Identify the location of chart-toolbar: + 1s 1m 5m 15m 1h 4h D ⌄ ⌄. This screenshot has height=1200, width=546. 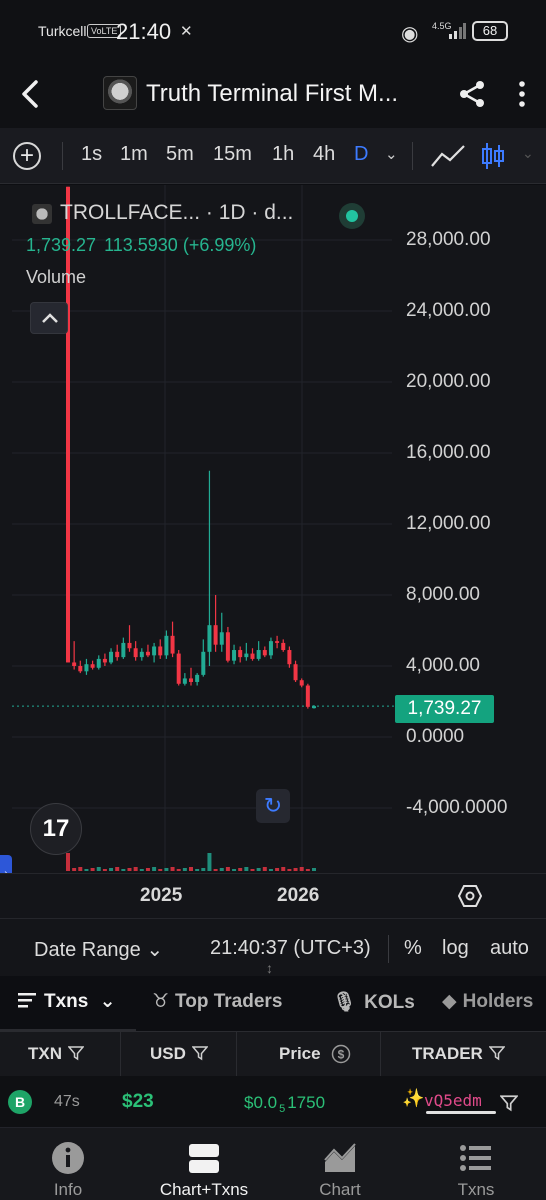
(273, 156).